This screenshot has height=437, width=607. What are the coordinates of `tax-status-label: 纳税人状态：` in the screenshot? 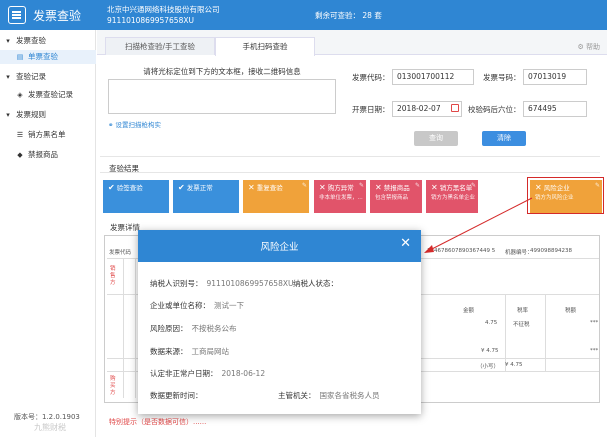 It's located at (315, 283).